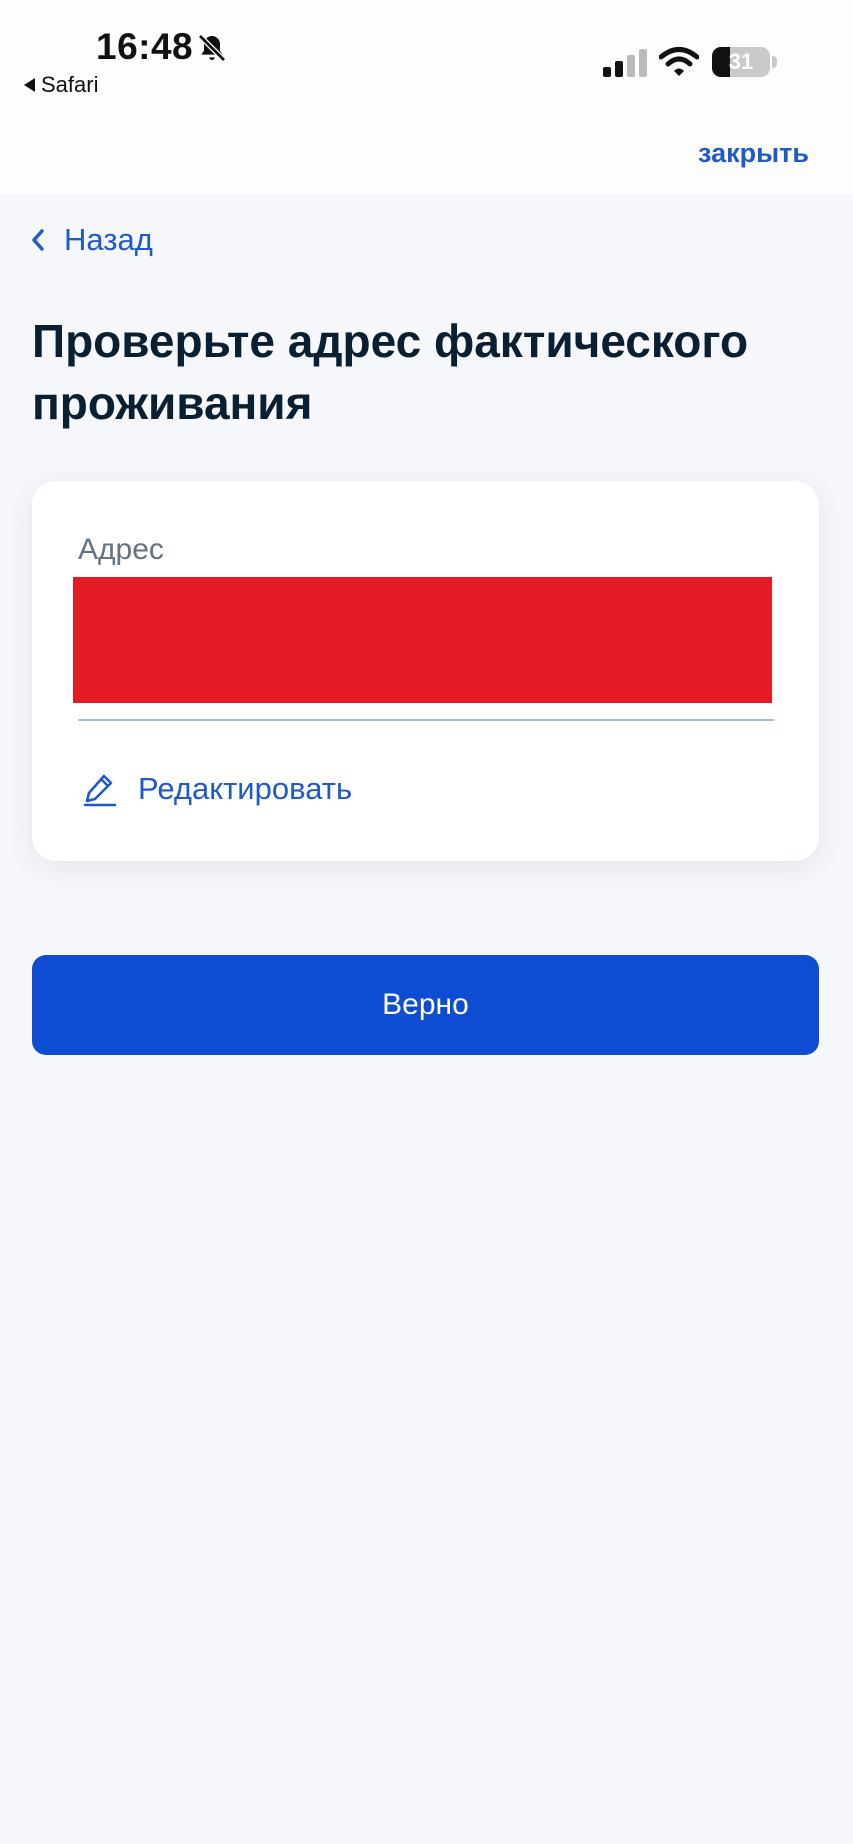 This screenshot has width=853, height=1844. I want to click on back-to-app-link: Safari, so click(61, 85).